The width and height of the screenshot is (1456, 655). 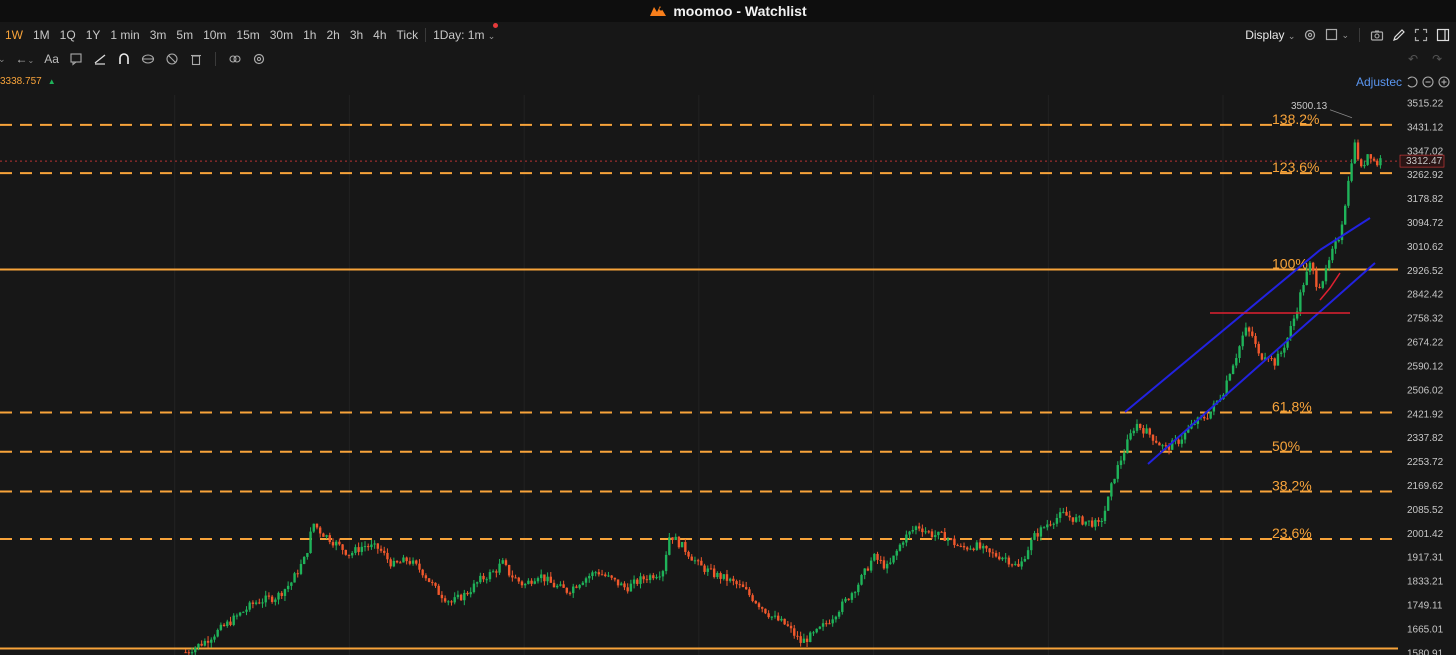 I want to click on timeframe-1min: 1 min, so click(x=124, y=35).